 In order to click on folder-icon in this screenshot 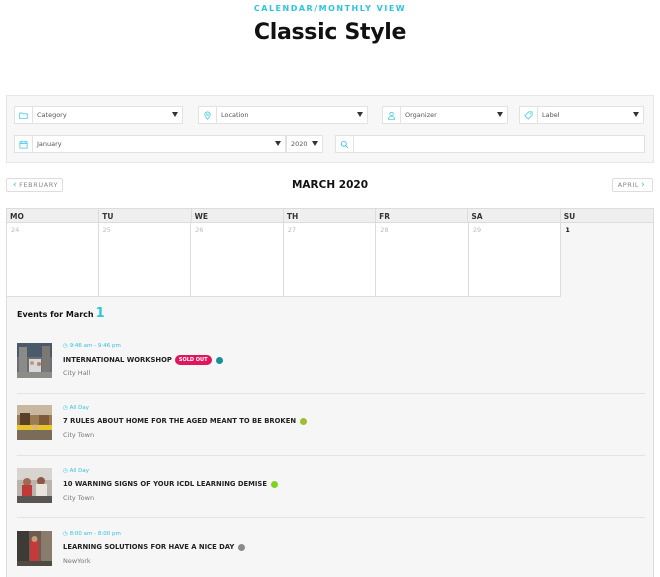, I will do `click(23, 115)`.